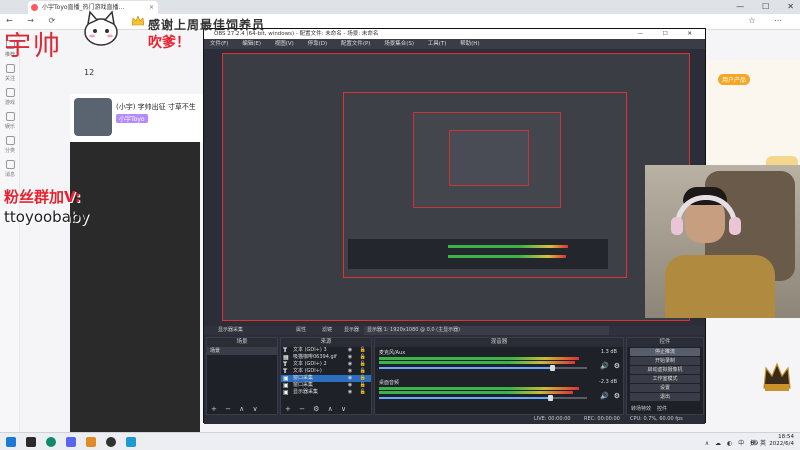 Image resolution: width=800 pixels, height=450 pixels. What do you see at coordinates (677, 226) in the screenshot?
I see `headset-earcup` at bounding box center [677, 226].